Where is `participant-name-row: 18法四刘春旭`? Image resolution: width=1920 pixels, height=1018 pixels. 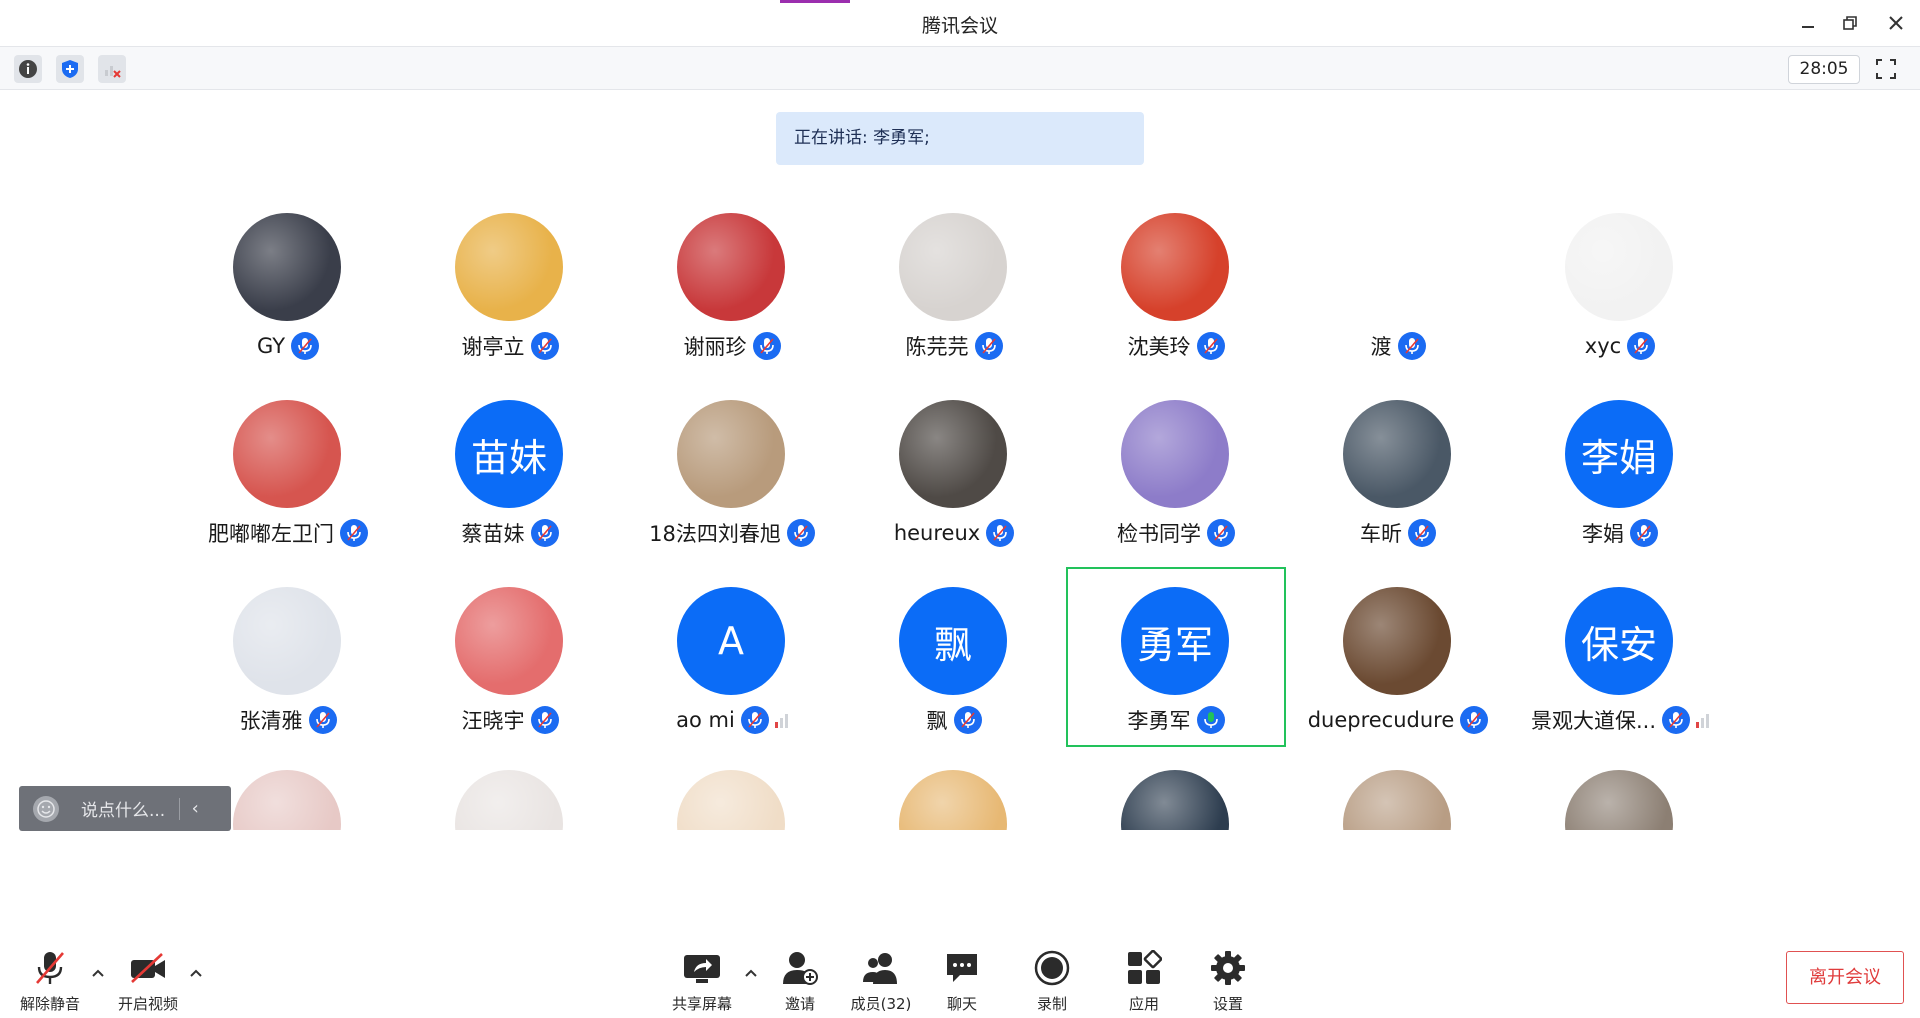
participant-name-row: 18法四刘春旭 is located at coordinates (732, 533).